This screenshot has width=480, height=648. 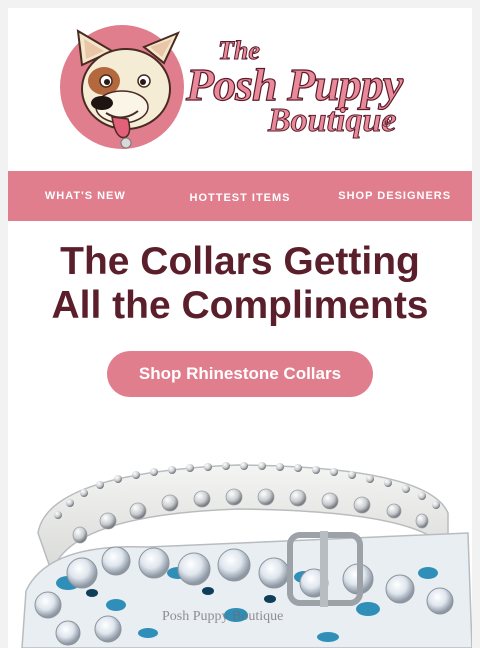 What do you see at coordinates (240, 374) in the screenshot?
I see `shop-rhinestone-collars-button: Shop Rhinestone Collars` at bounding box center [240, 374].